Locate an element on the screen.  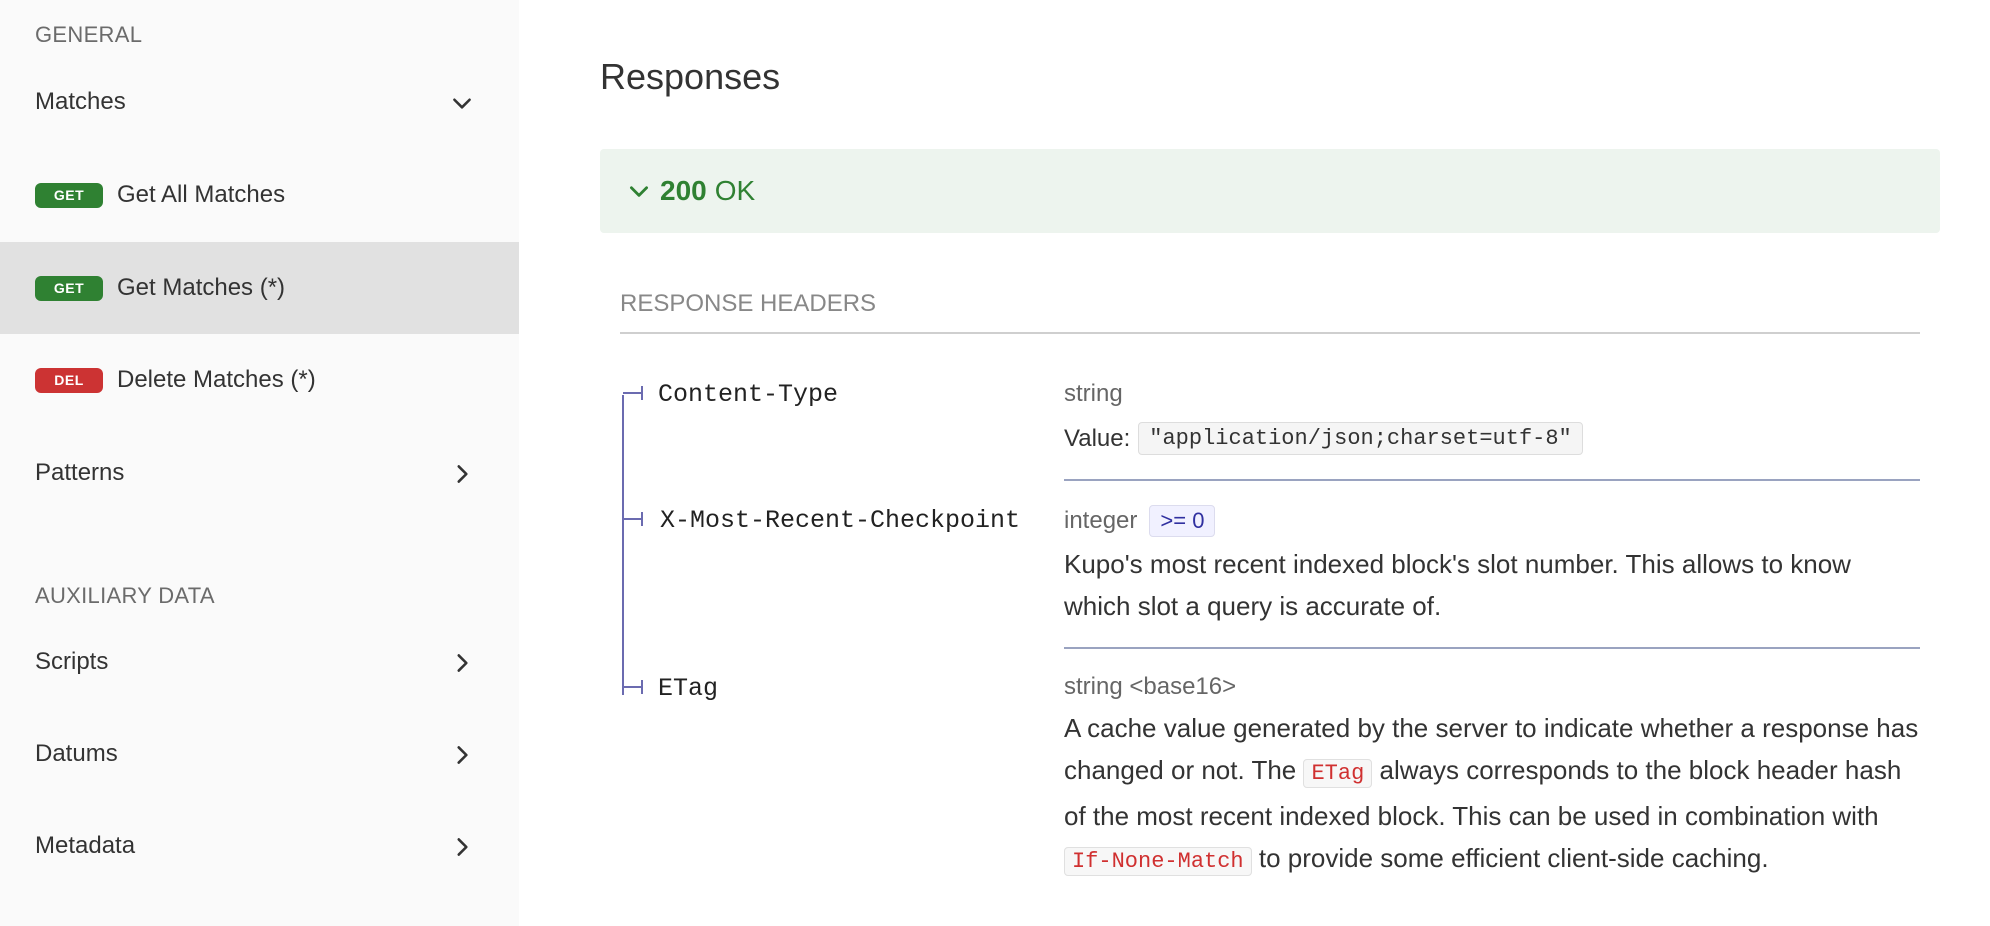
sidebar-item-get-all-matches: GET Get All Matches is located at coordinates (259, 195).